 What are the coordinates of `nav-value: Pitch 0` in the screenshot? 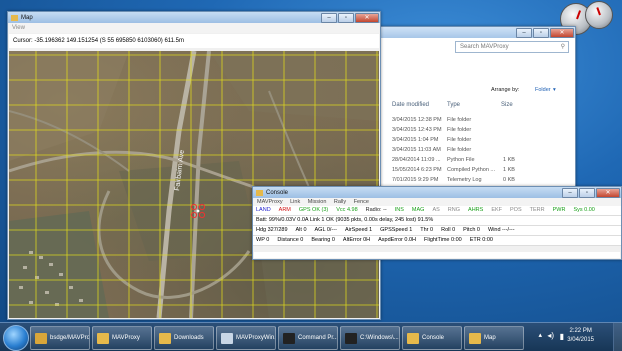 It's located at (471, 230).